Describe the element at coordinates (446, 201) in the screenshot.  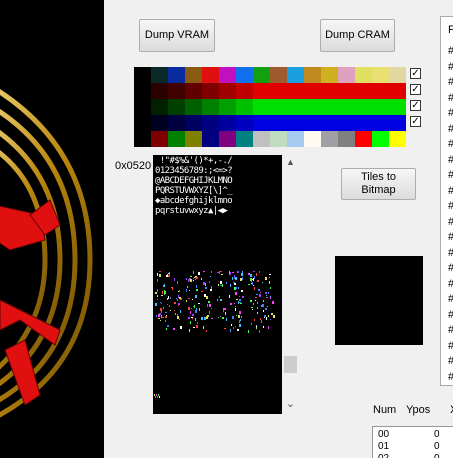
I see `right-list-panel: F # # # # # # # # # # # # # # # # # # # # # #` at that location.